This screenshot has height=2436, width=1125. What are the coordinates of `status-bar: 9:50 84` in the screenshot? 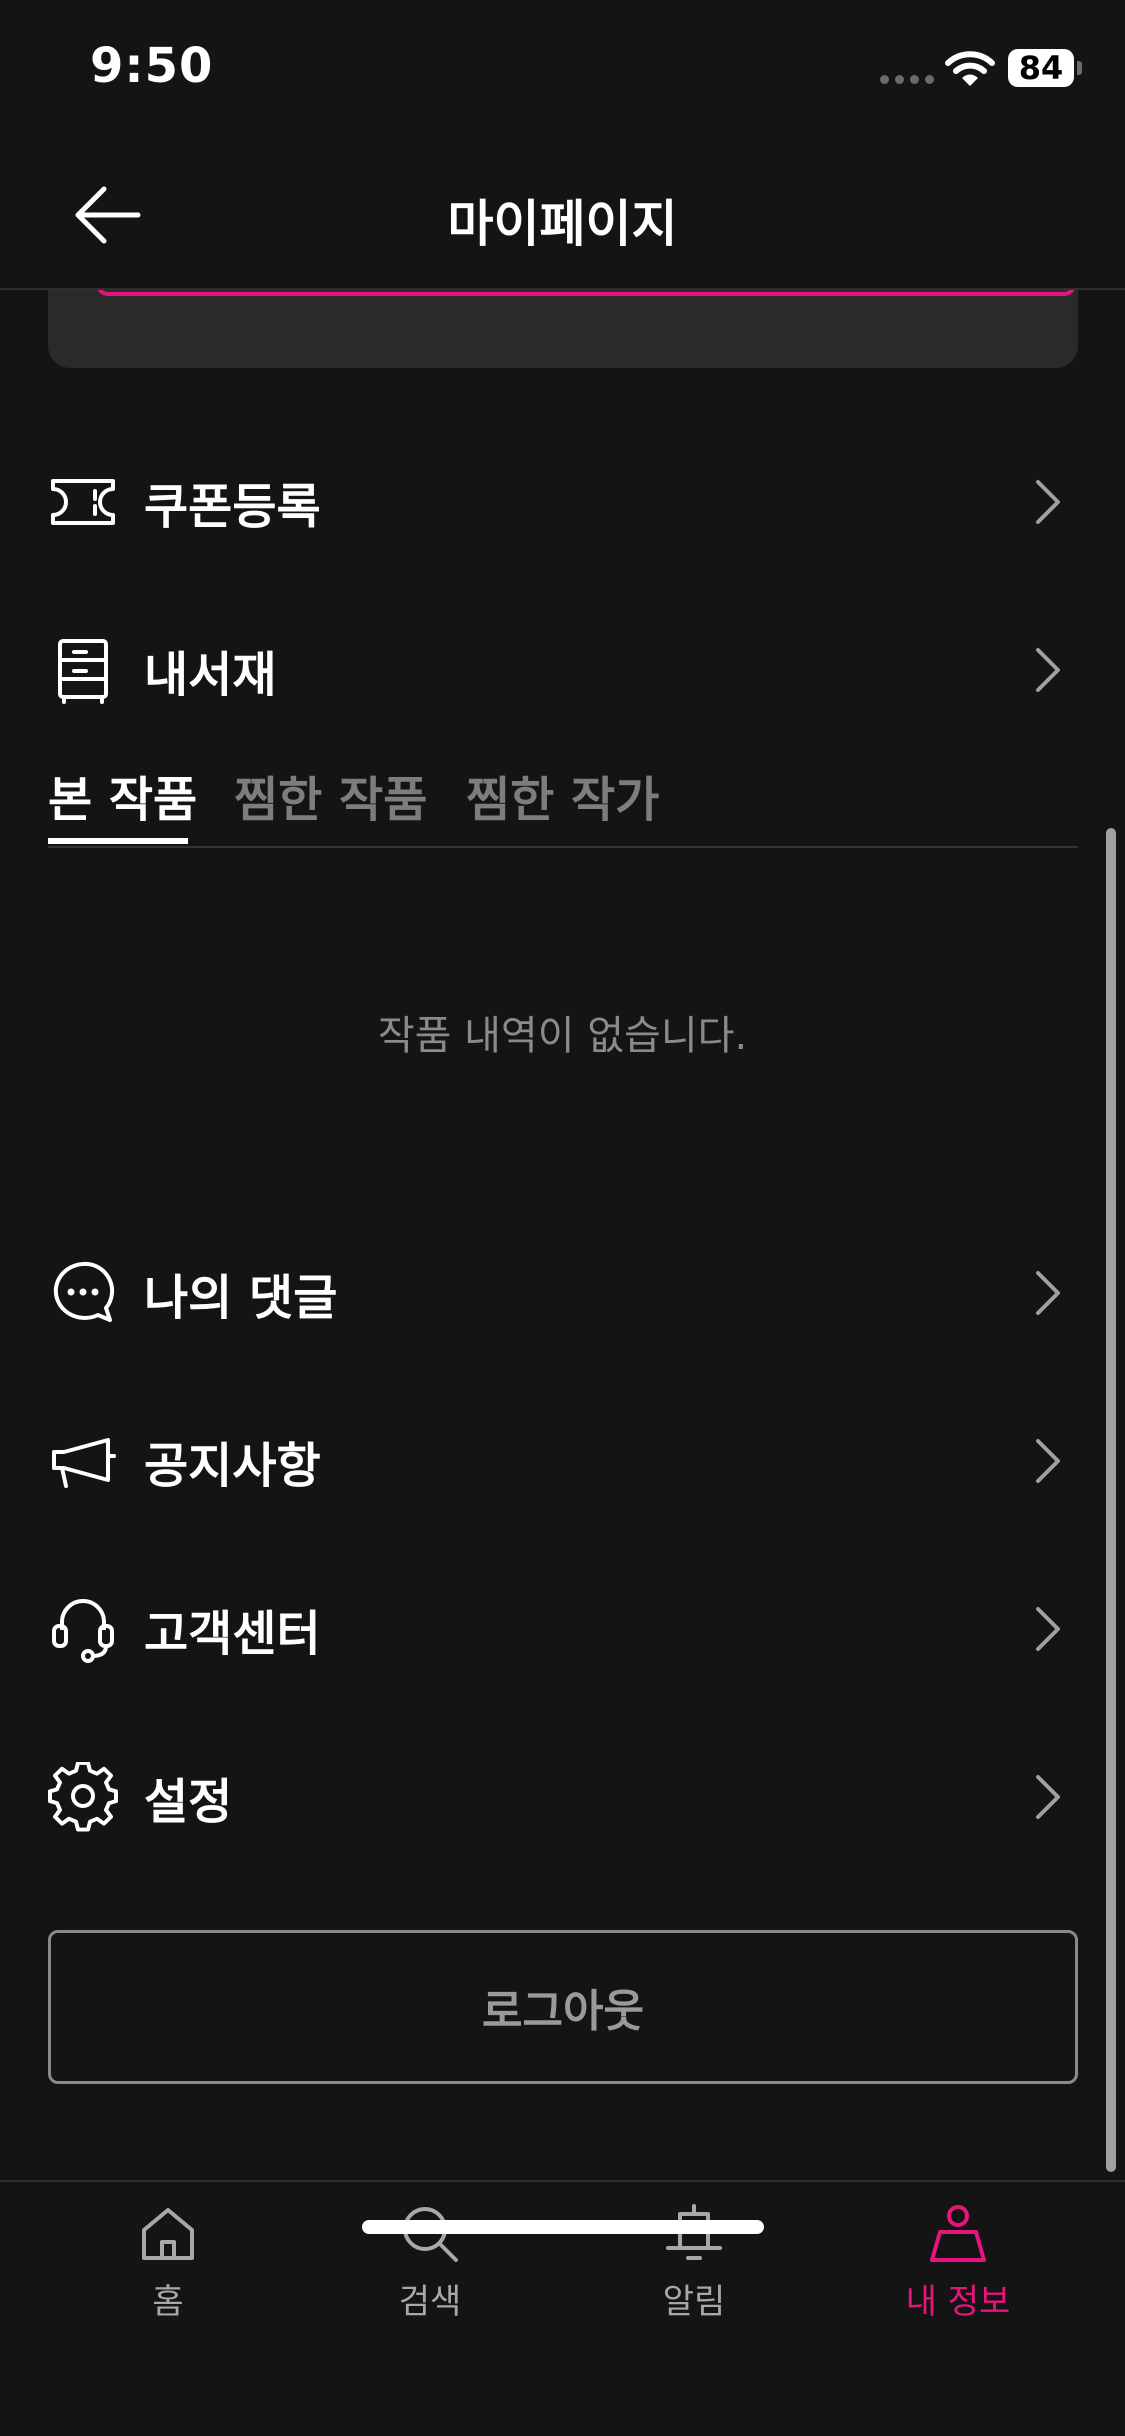 It's located at (562, 70).